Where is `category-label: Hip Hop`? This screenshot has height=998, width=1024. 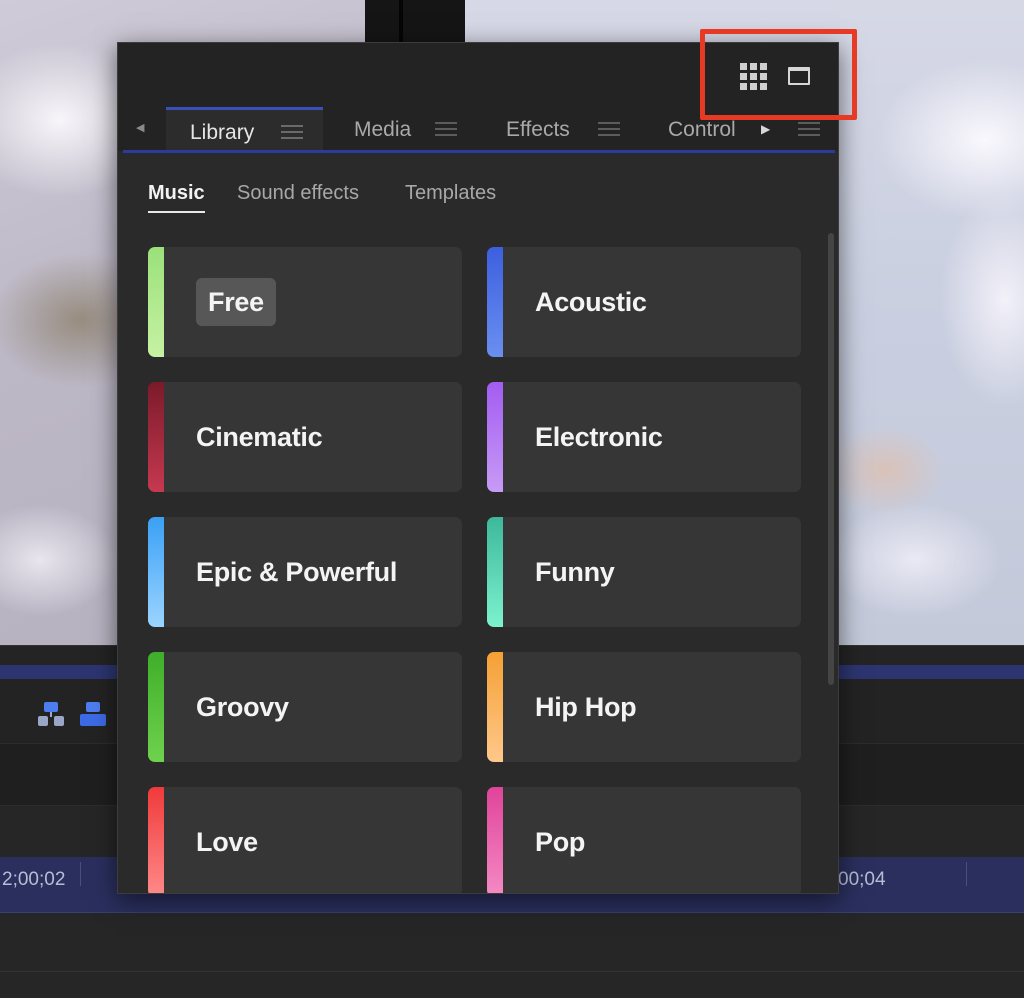
category-label: Hip Hop is located at coordinates (586, 707).